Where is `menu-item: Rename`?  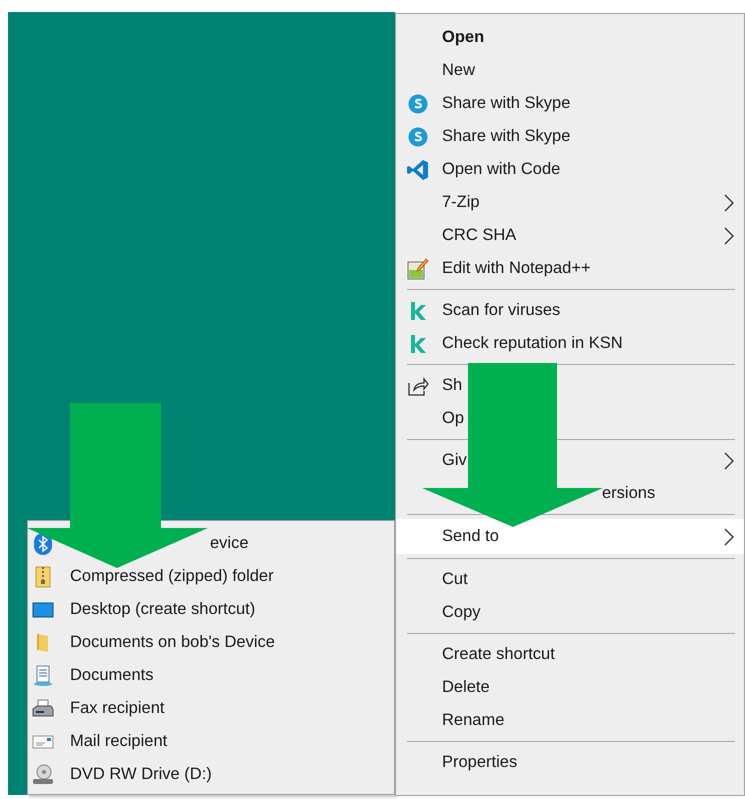
menu-item: Rename is located at coordinates (570, 720).